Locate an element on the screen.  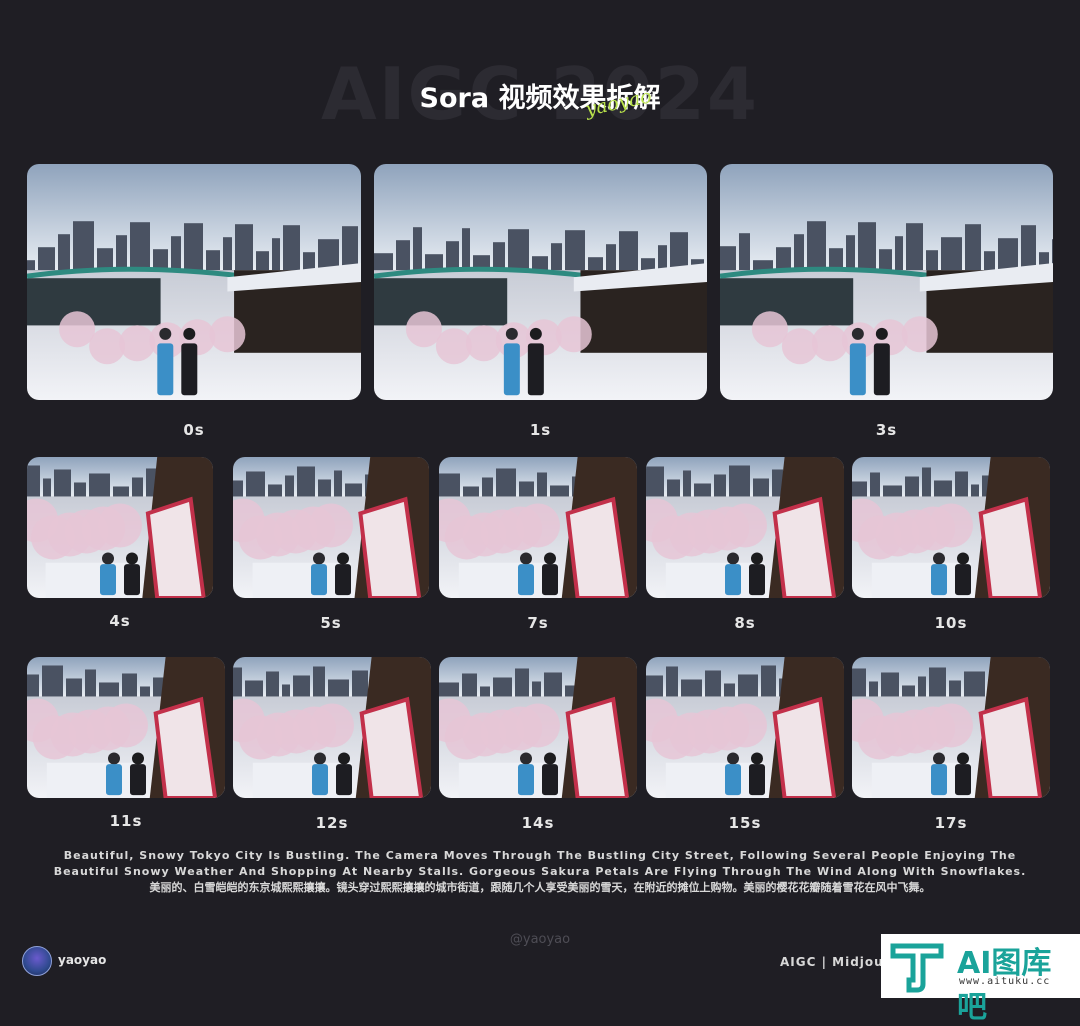
frame-time-label: 5s is located at coordinates (331, 623).